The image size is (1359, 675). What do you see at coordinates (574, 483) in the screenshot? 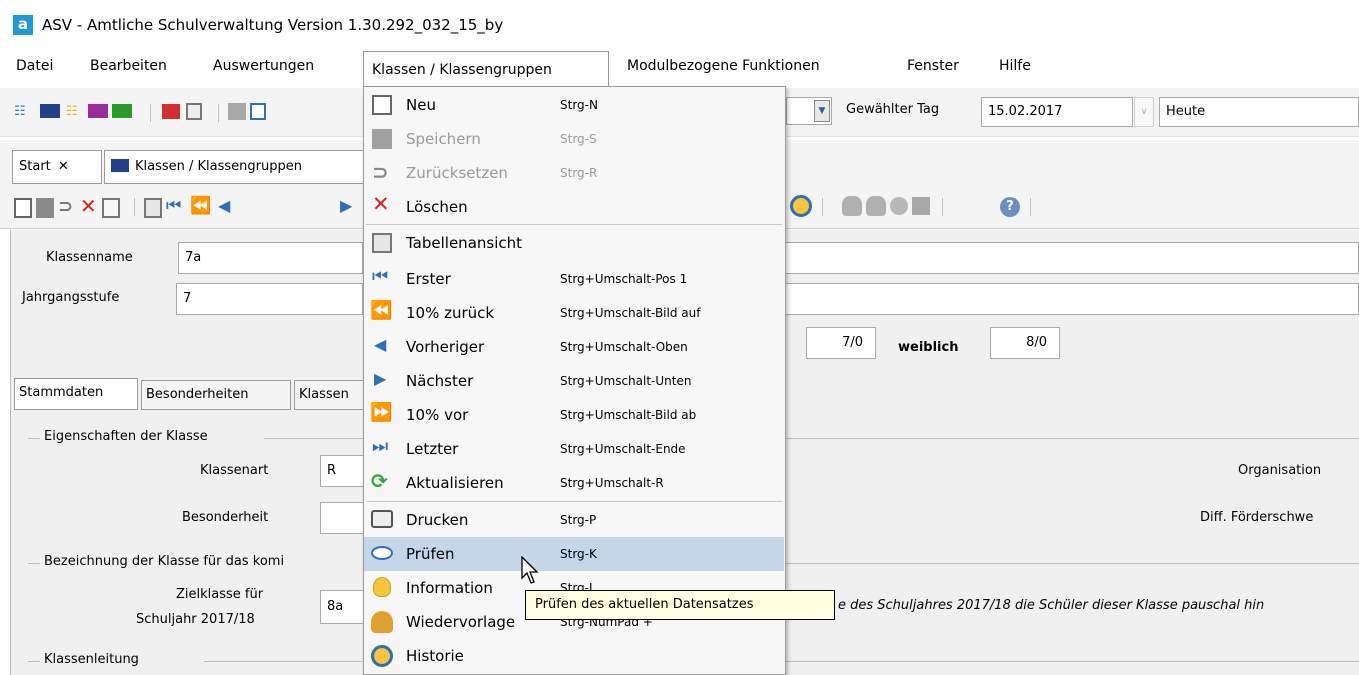
I see `menu-item-aktualisieren: ⟳ Aktualisieren Strg+Umschalt-R` at bounding box center [574, 483].